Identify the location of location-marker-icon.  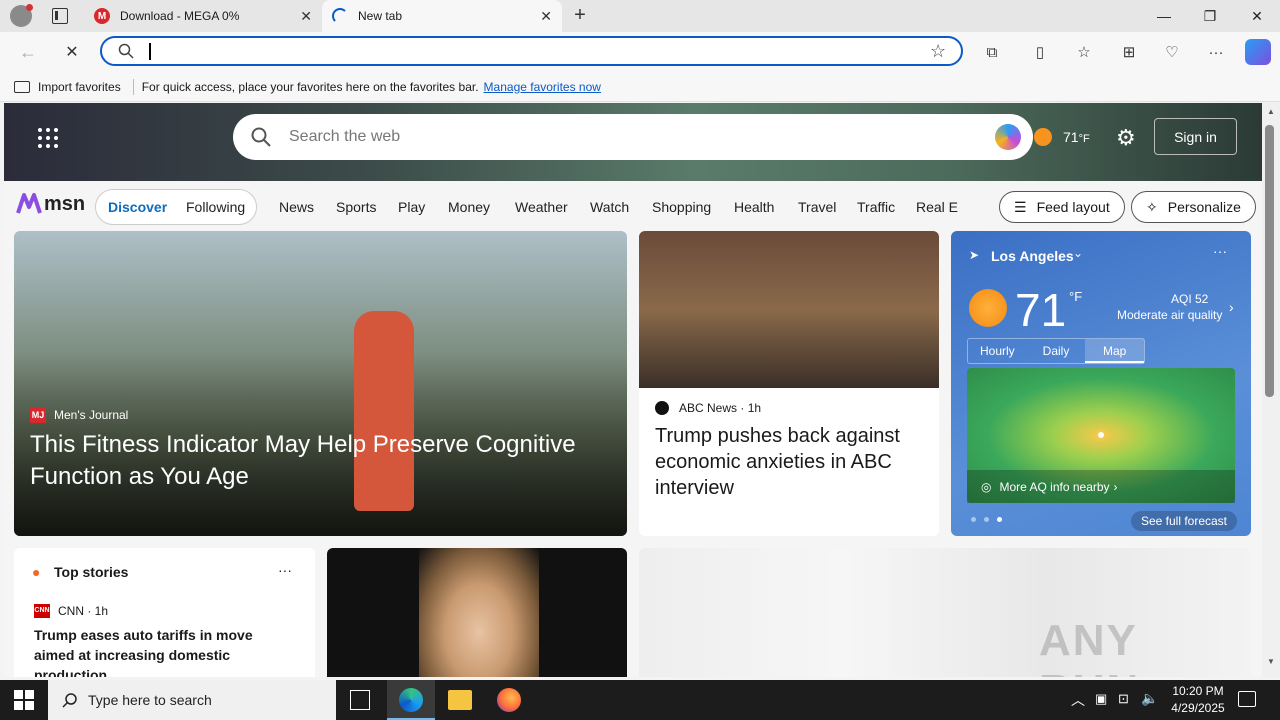
(1101, 435).